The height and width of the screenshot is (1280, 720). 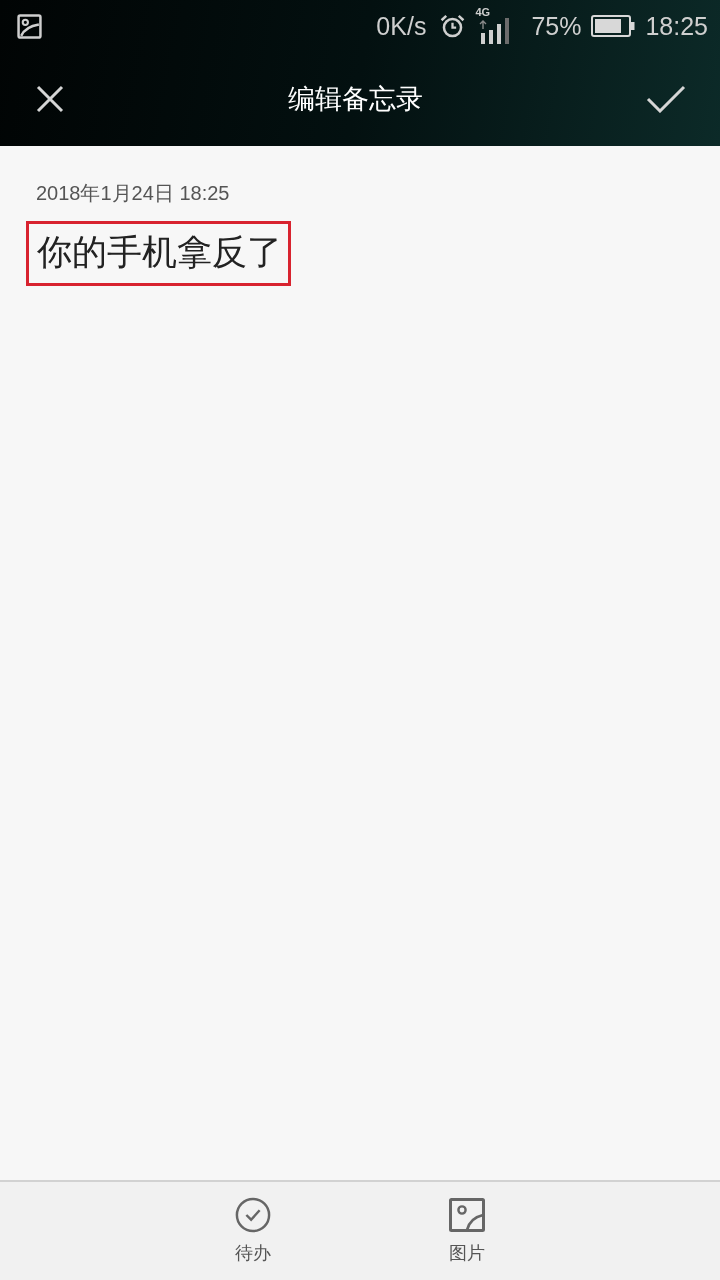 What do you see at coordinates (253, 1215) in the screenshot?
I see `check-circle-icon` at bounding box center [253, 1215].